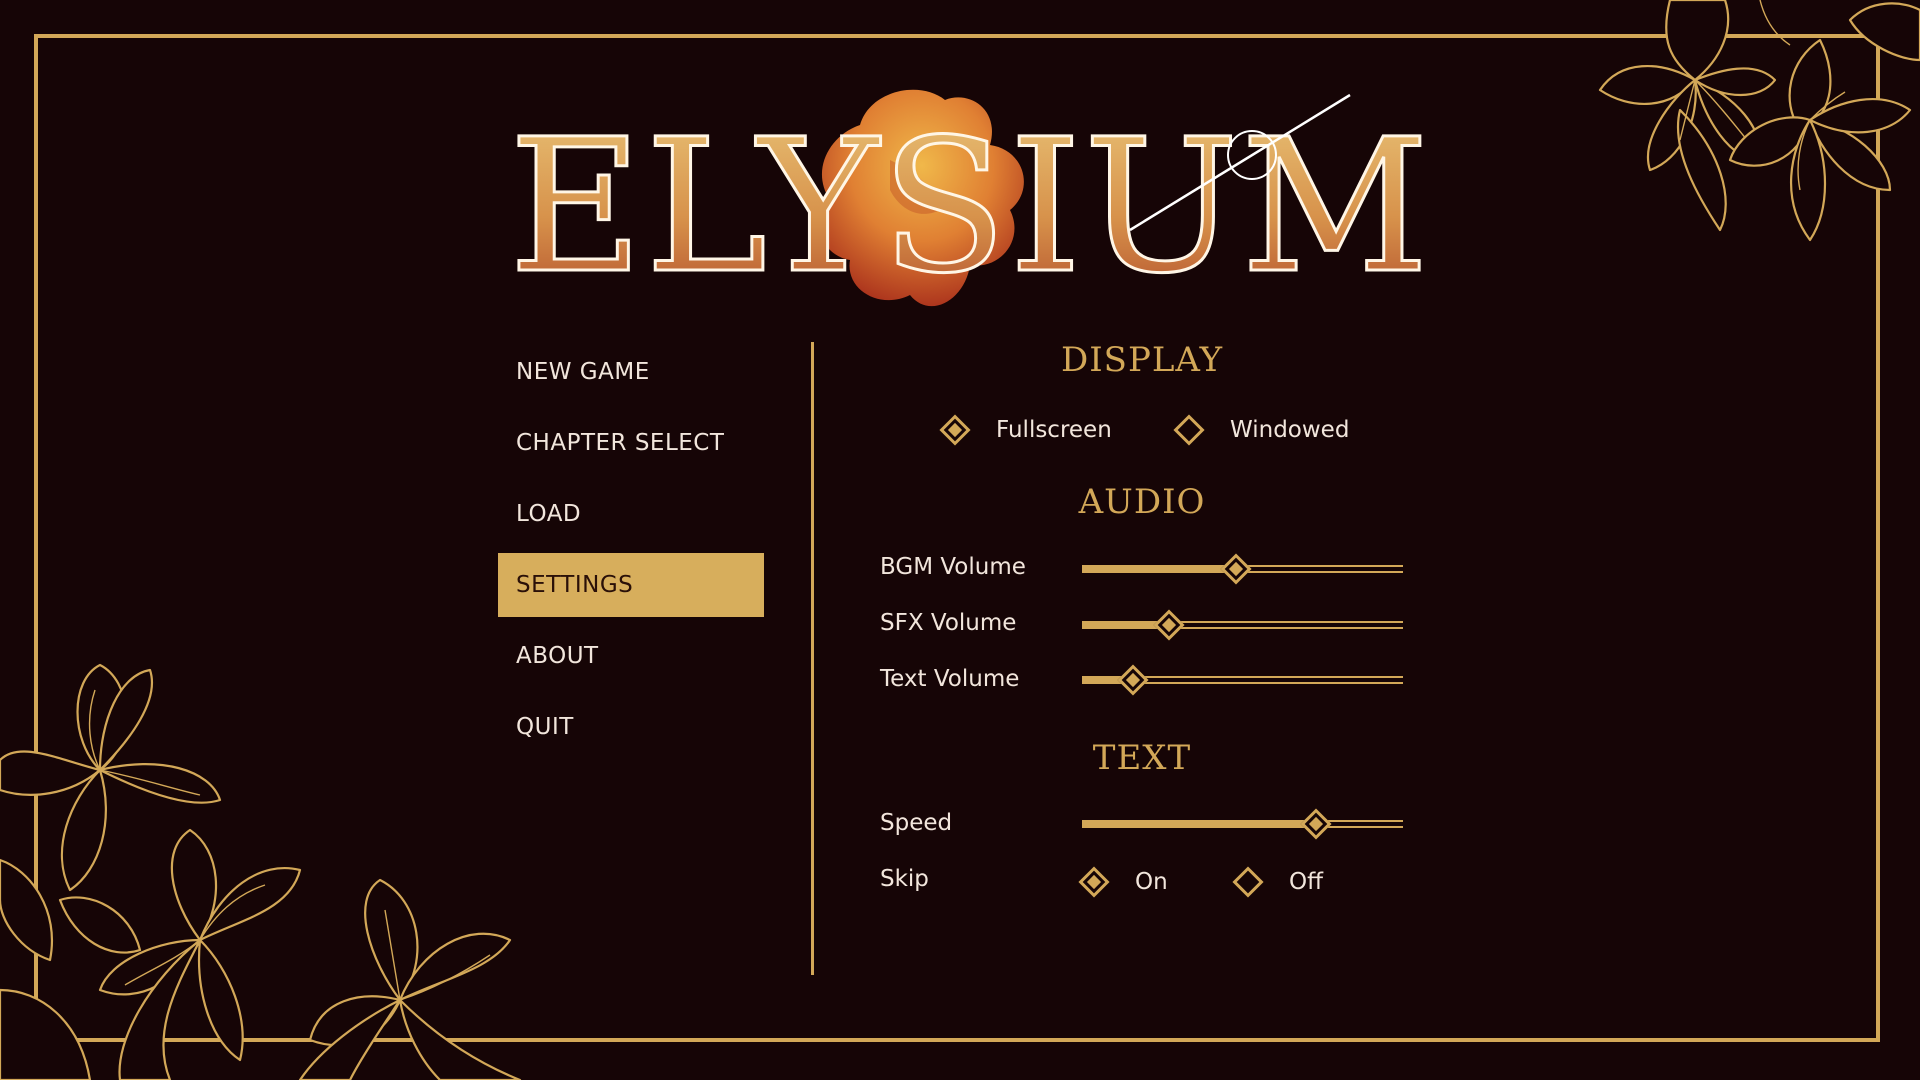 This screenshot has width=1920, height=1080. Describe the element at coordinates (904, 879) in the screenshot. I see `skip-label: Skip` at that location.